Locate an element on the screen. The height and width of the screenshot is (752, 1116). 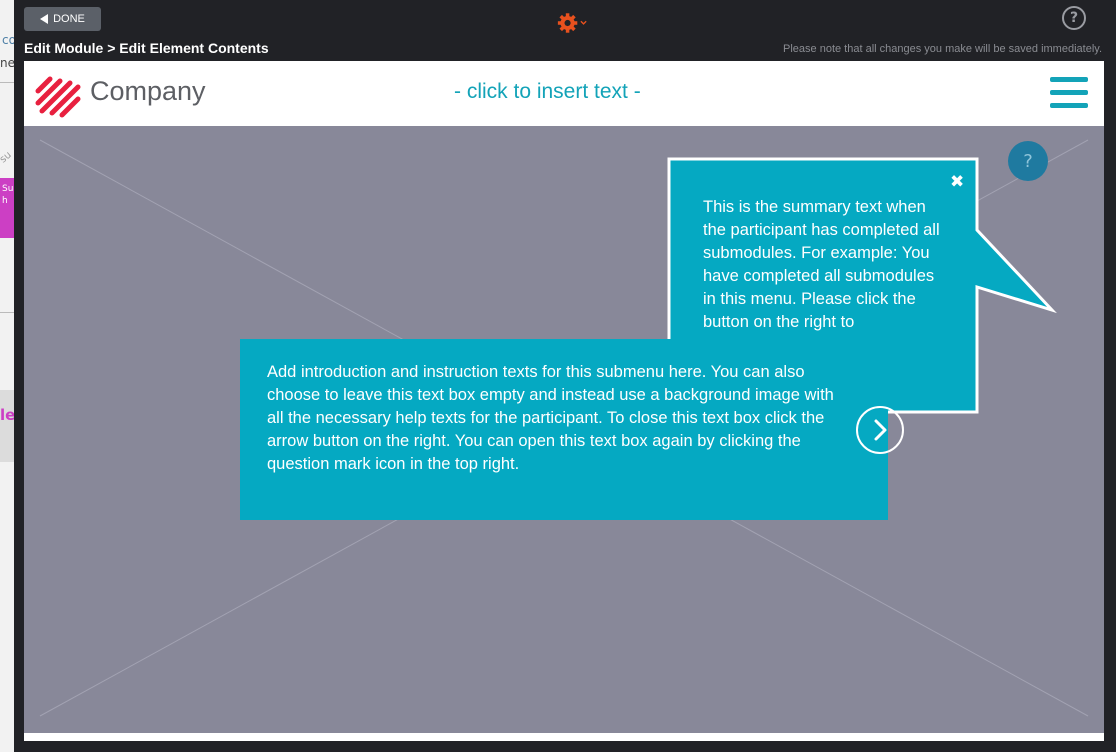
question-circle-icon: ? is located at coordinates (1074, 18).